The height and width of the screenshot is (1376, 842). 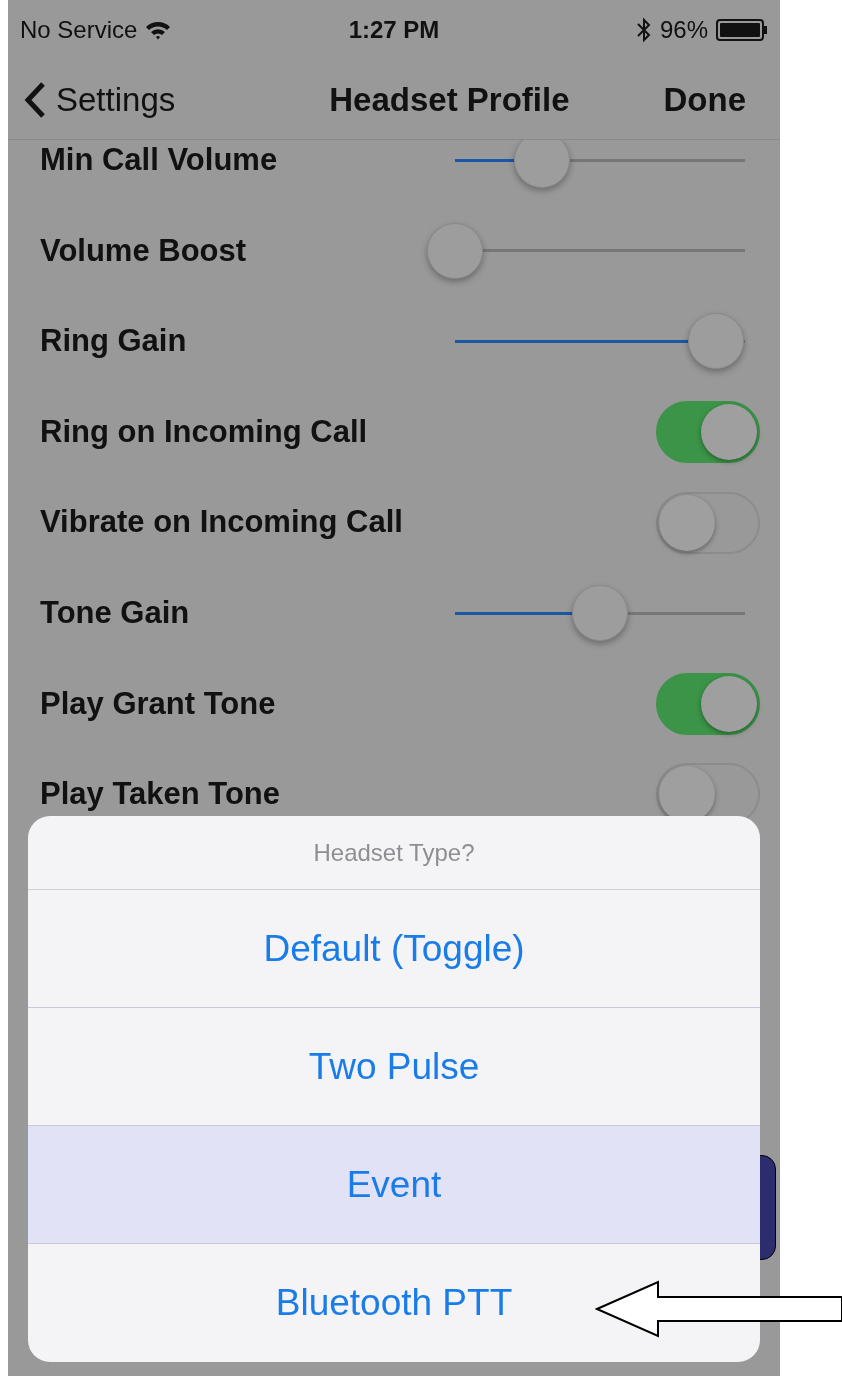 I want to click on carrier-text: No Service, so click(x=79, y=30).